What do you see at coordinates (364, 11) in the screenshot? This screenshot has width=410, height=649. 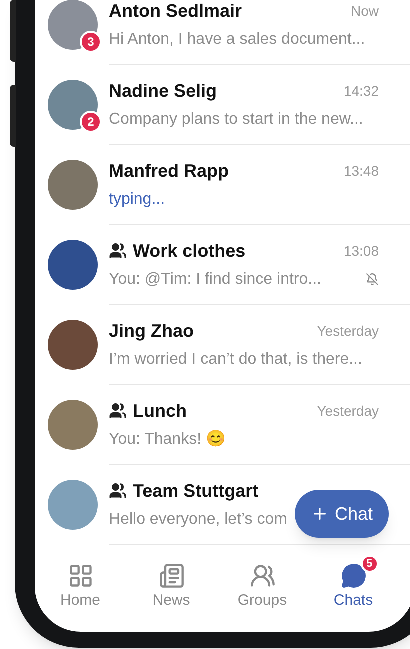 I see `chat-time: Now` at bounding box center [364, 11].